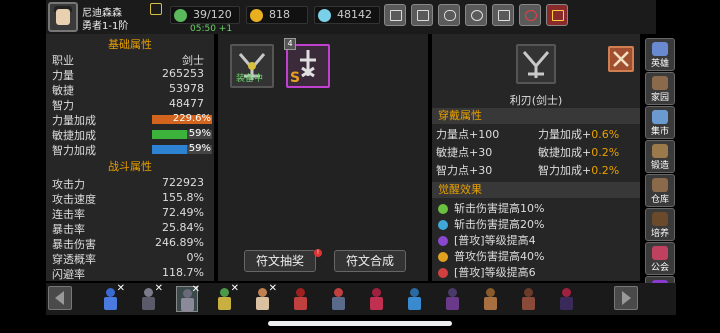  What do you see at coordinates (277, 15) in the screenshot?
I see `gold-counter: 818` at bounding box center [277, 15].